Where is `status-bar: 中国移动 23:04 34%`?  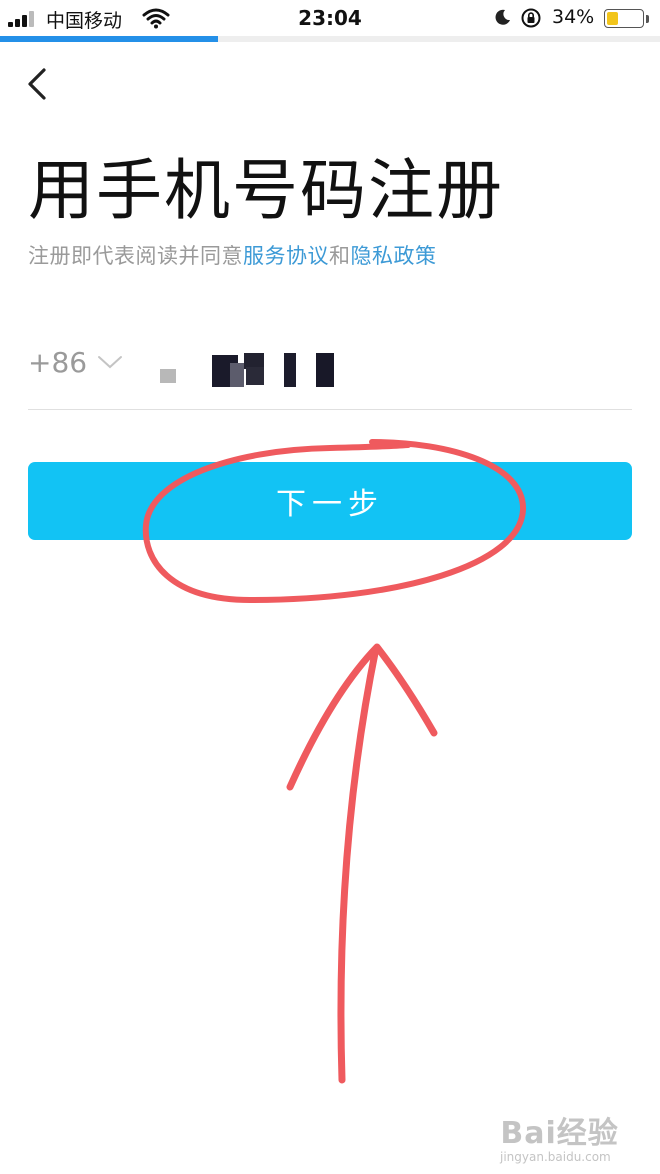 status-bar: 中国移动 23:04 34% is located at coordinates (330, 18).